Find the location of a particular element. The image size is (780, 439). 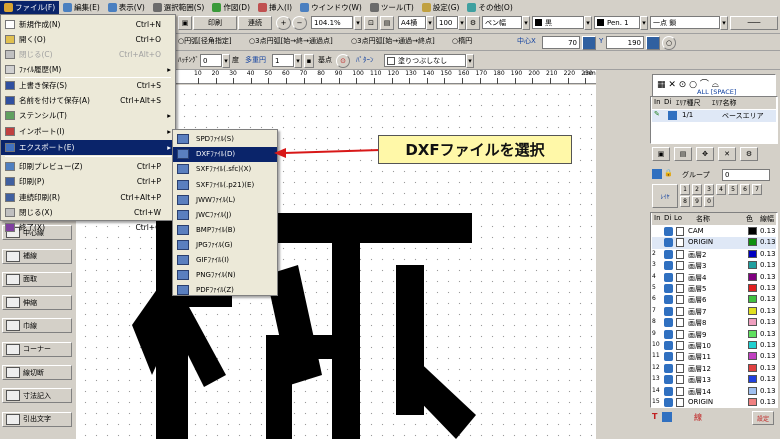

paper-size-field: A4横 is located at coordinates (412, 22).